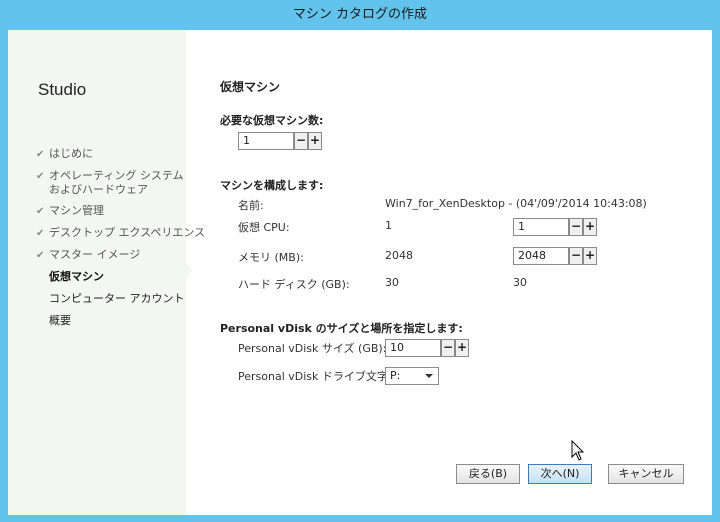 The image size is (720, 522). I want to click on step-intro: ✔ はじめに, so click(64, 153).